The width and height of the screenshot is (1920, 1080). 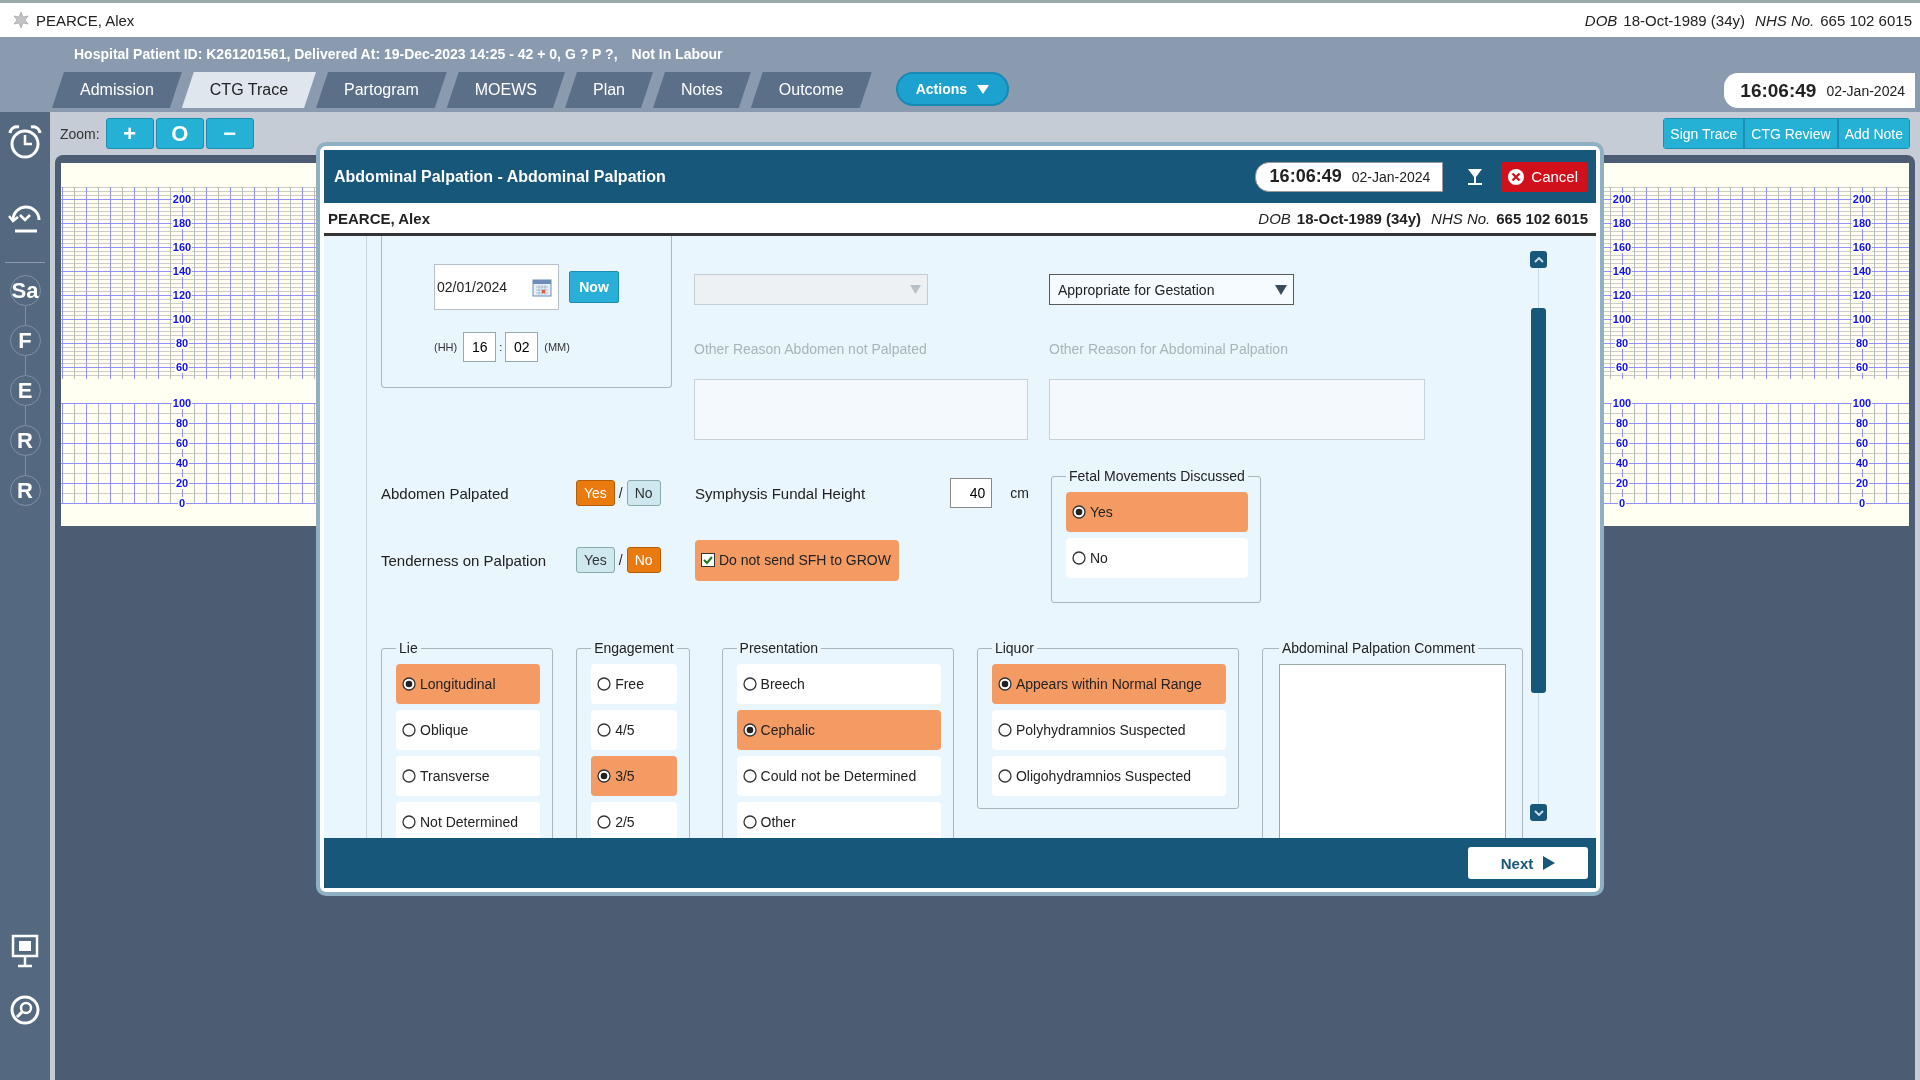 What do you see at coordinates (1865, 90) in the screenshot?
I see `clock-date: 02-Jan-2024` at bounding box center [1865, 90].